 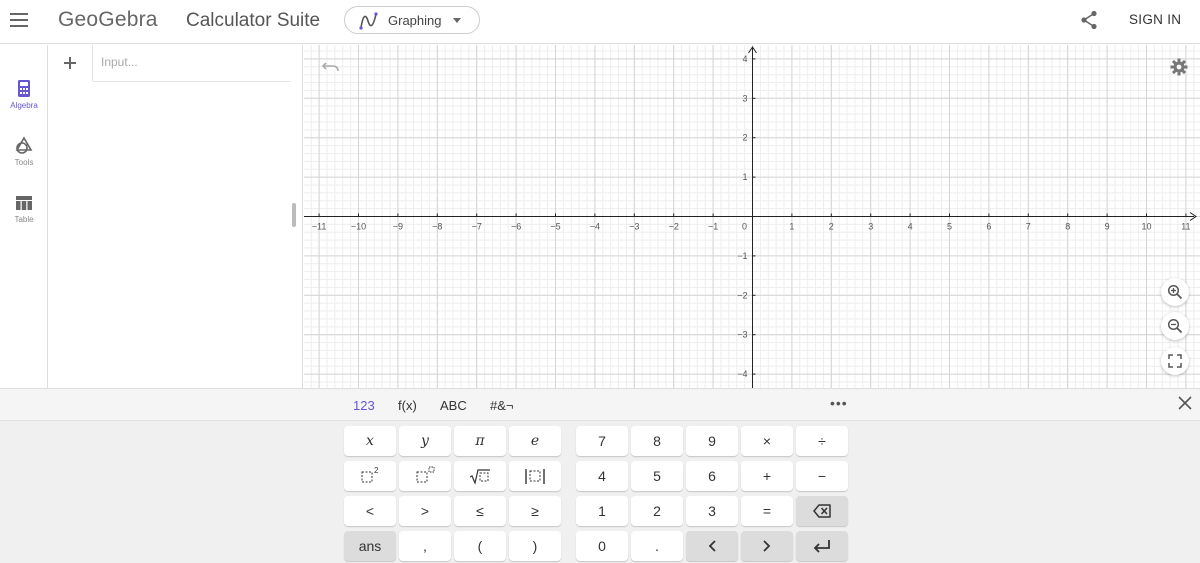 What do you see at coordinates (949, 227) in the screenshot?
I see `x-tick-label: 5` at bounding box center [949, 227].